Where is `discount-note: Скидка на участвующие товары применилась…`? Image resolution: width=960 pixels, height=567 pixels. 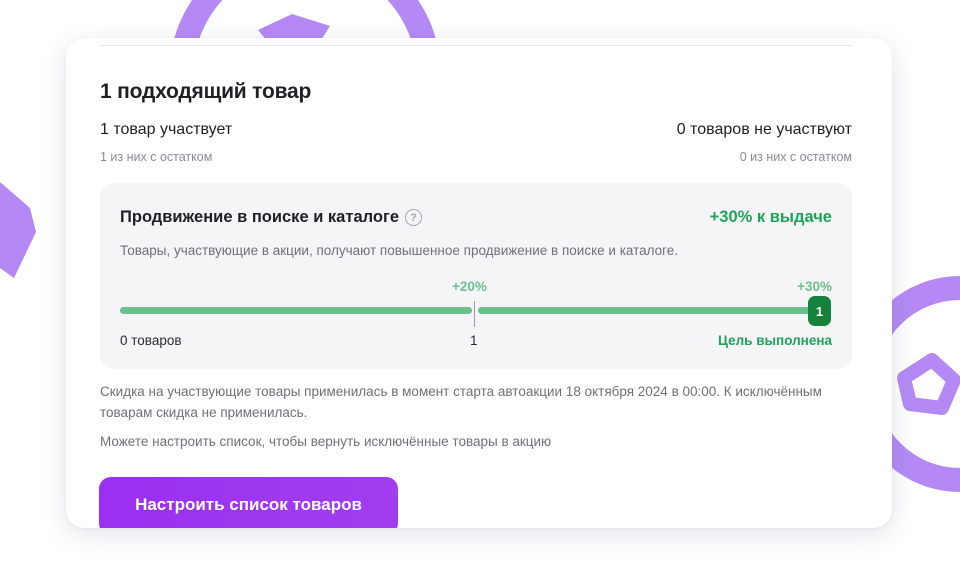 discount-note: Скидка на участвующие товары применилась… is located at coordinates (461, 402).